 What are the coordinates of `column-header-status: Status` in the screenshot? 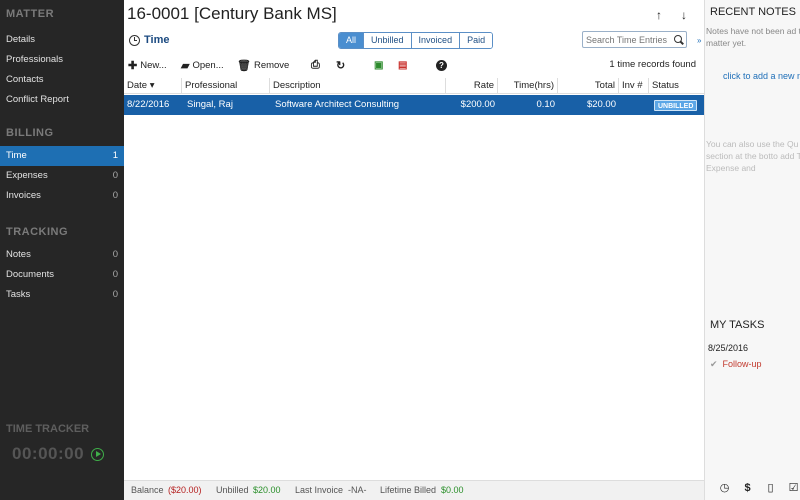 It's located at (676, 86).